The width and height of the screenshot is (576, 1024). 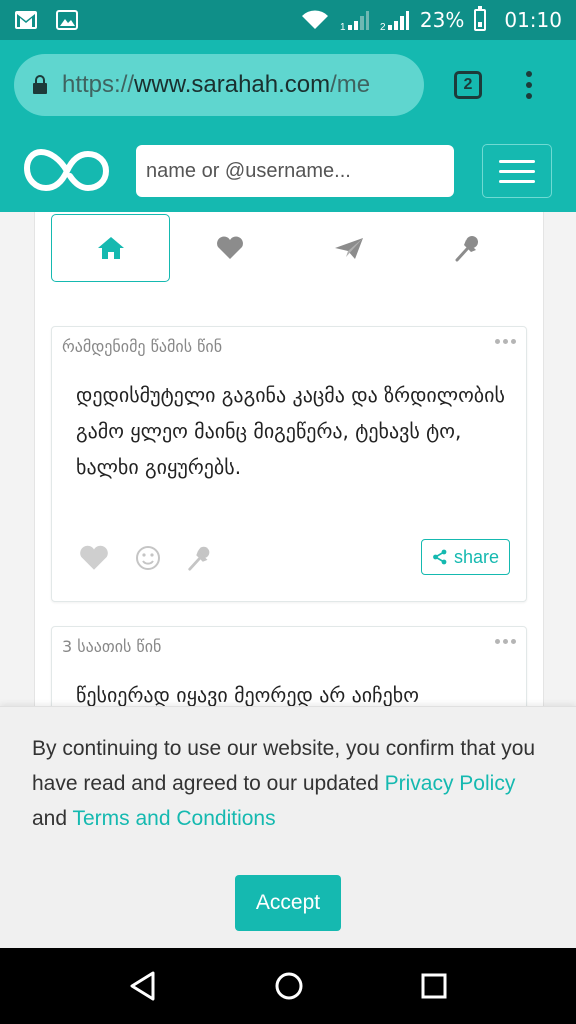 I want to click on reply-smiley-icon, so click(x=148, y=558).